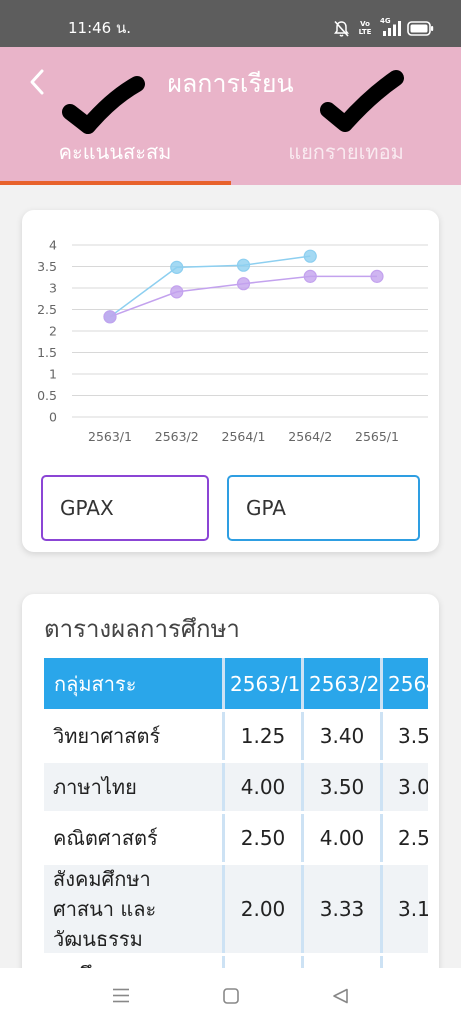 This screenshot has width=461, height=1024. What do you see at coordinates (323, 508) in the screenshot?
I see `gpa-legend-button: GPA` at bounding box center [323, 508].